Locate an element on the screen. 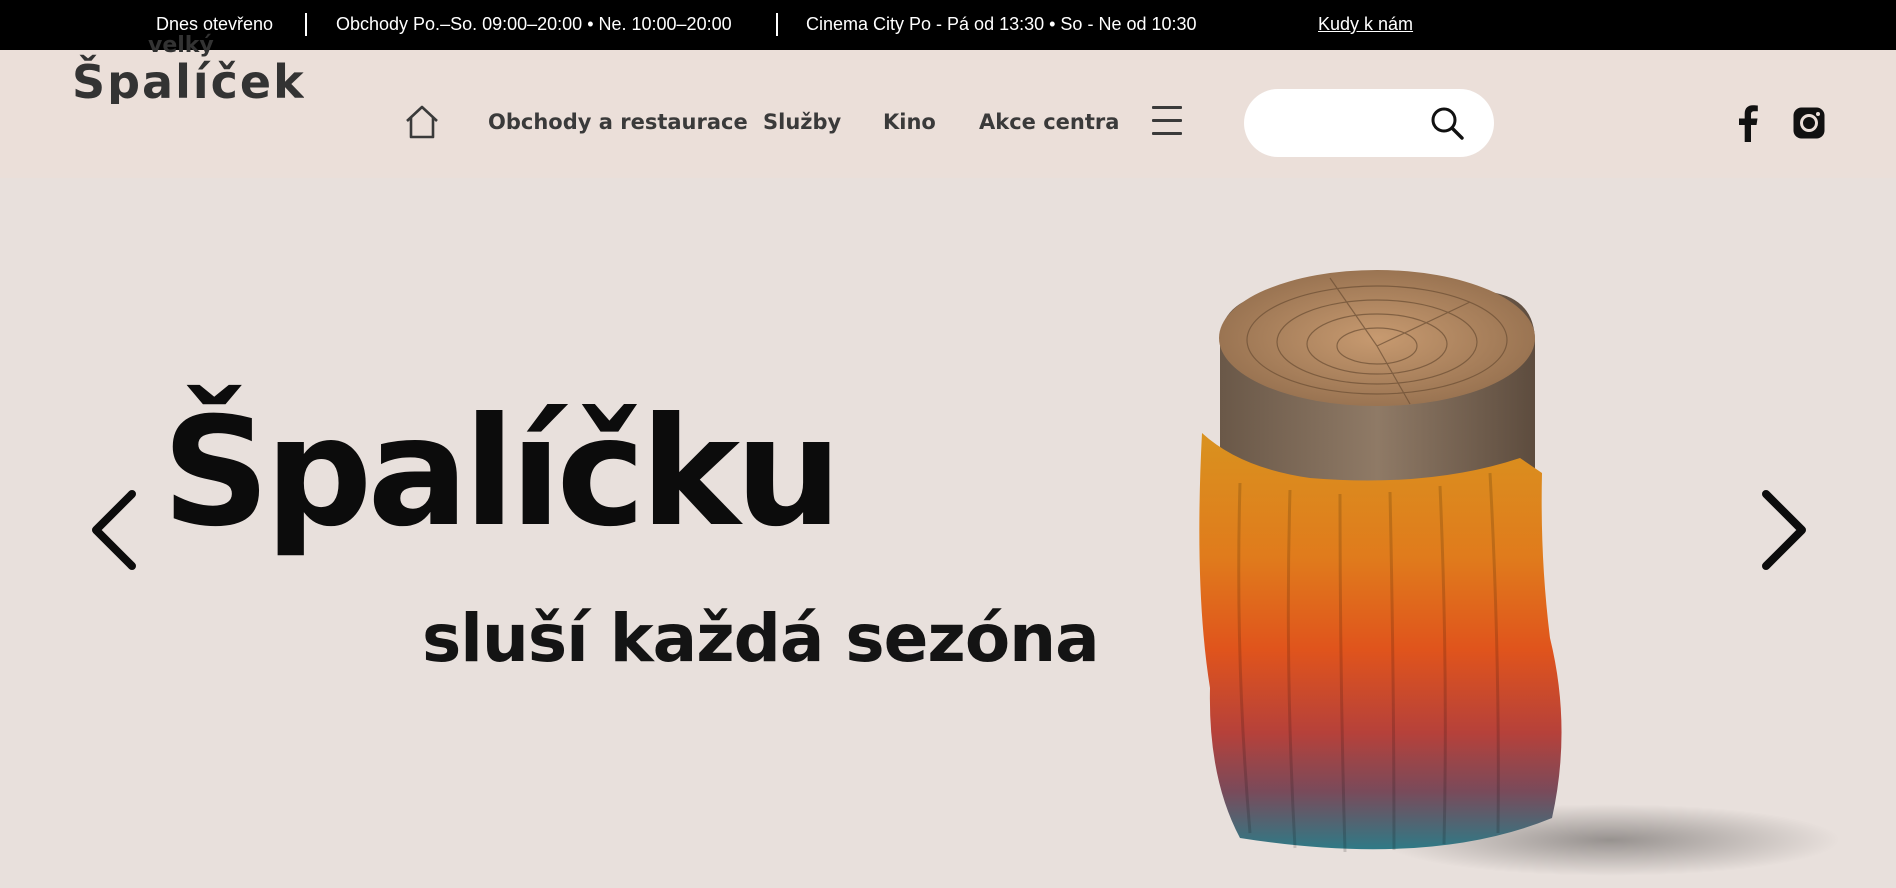 The width and height of the screenshot is (1896, 888). home-icon is located at coordinates (422, 122).